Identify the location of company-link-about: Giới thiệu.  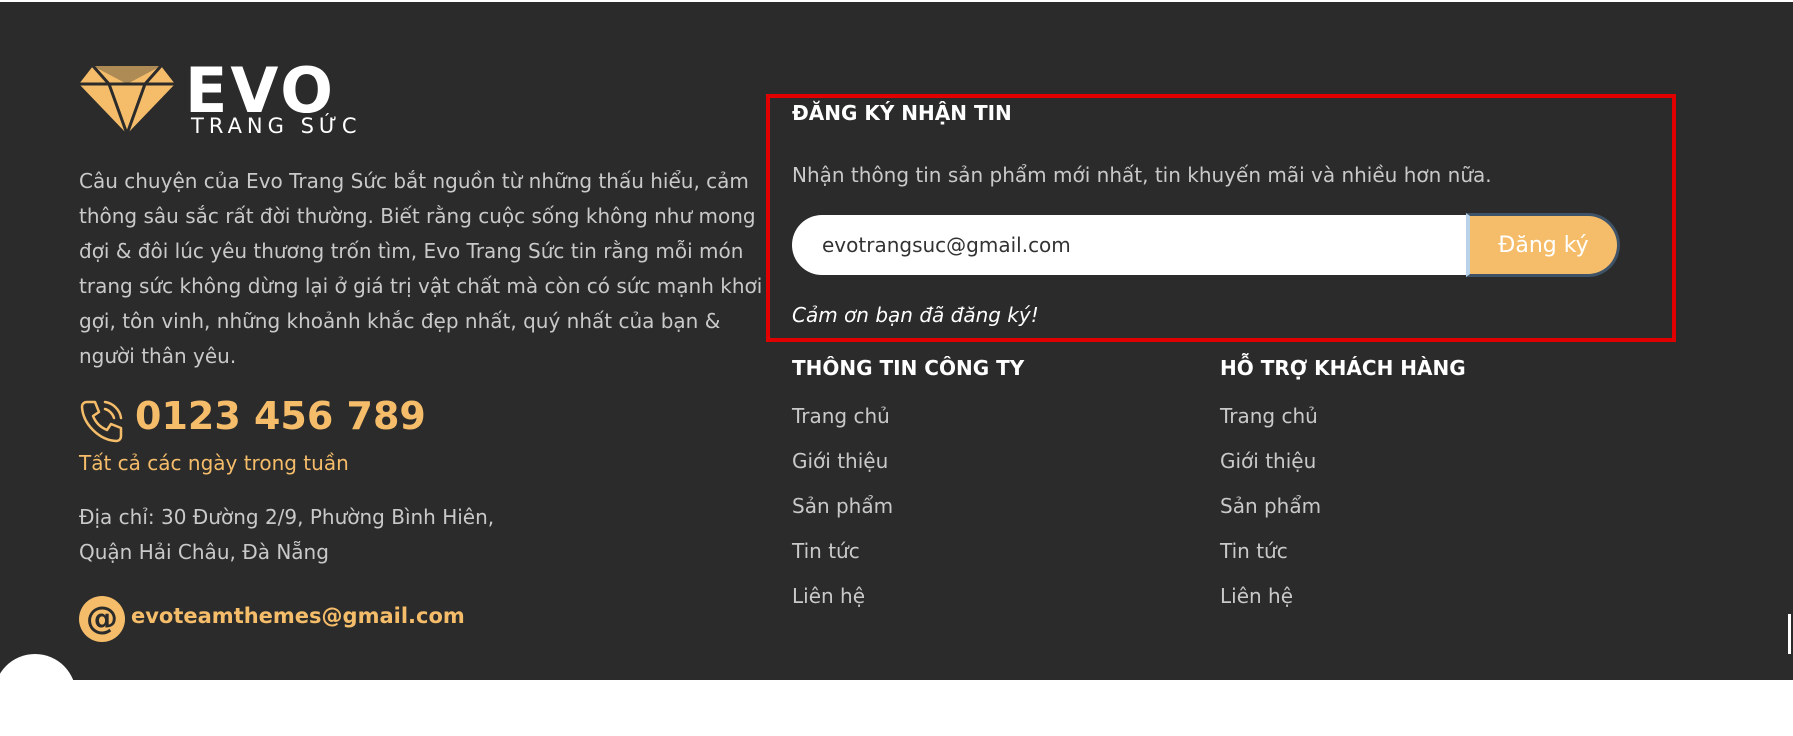
(842, 471).